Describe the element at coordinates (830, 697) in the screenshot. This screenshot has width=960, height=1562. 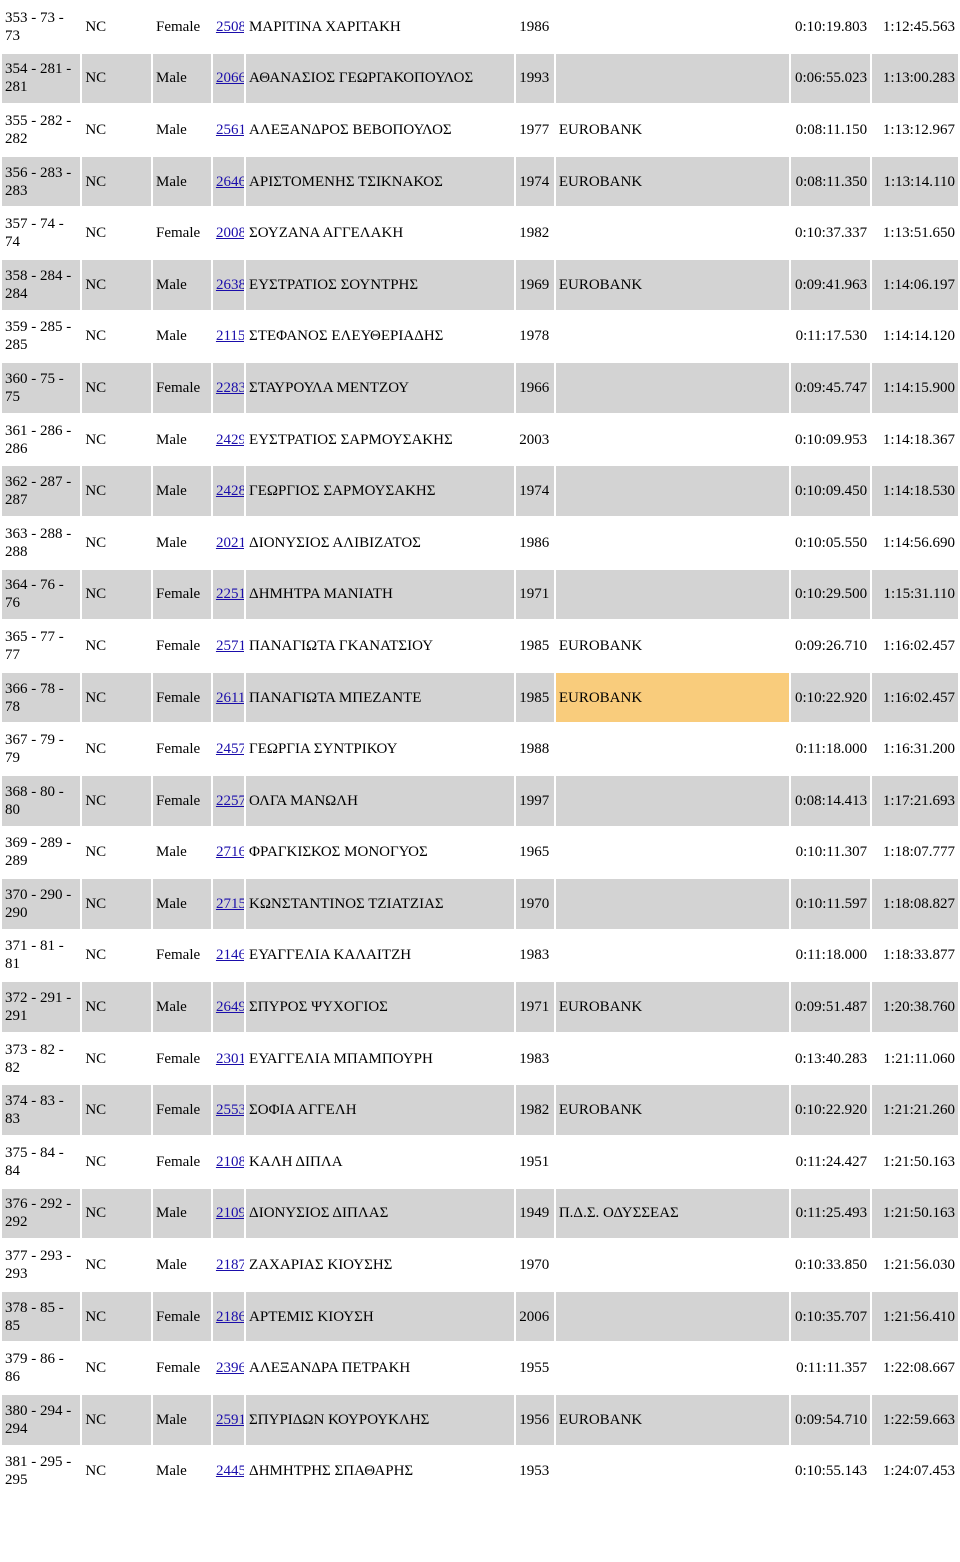
I see `split-time-cell: 0:10:22.920` at that location.